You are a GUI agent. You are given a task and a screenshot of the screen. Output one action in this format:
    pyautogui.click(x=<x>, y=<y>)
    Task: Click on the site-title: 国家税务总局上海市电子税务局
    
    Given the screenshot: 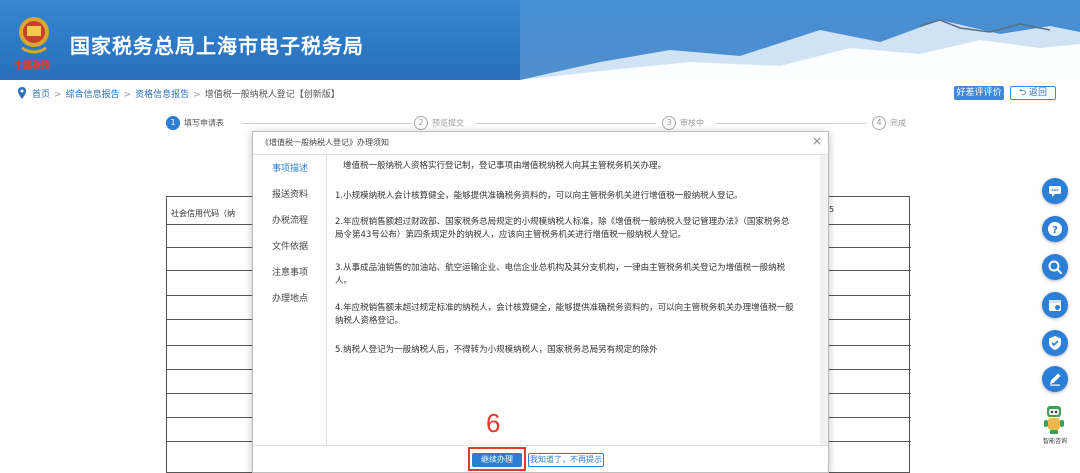 What is the action you would take?
    pyautogui.click(x=217, y=46)
    